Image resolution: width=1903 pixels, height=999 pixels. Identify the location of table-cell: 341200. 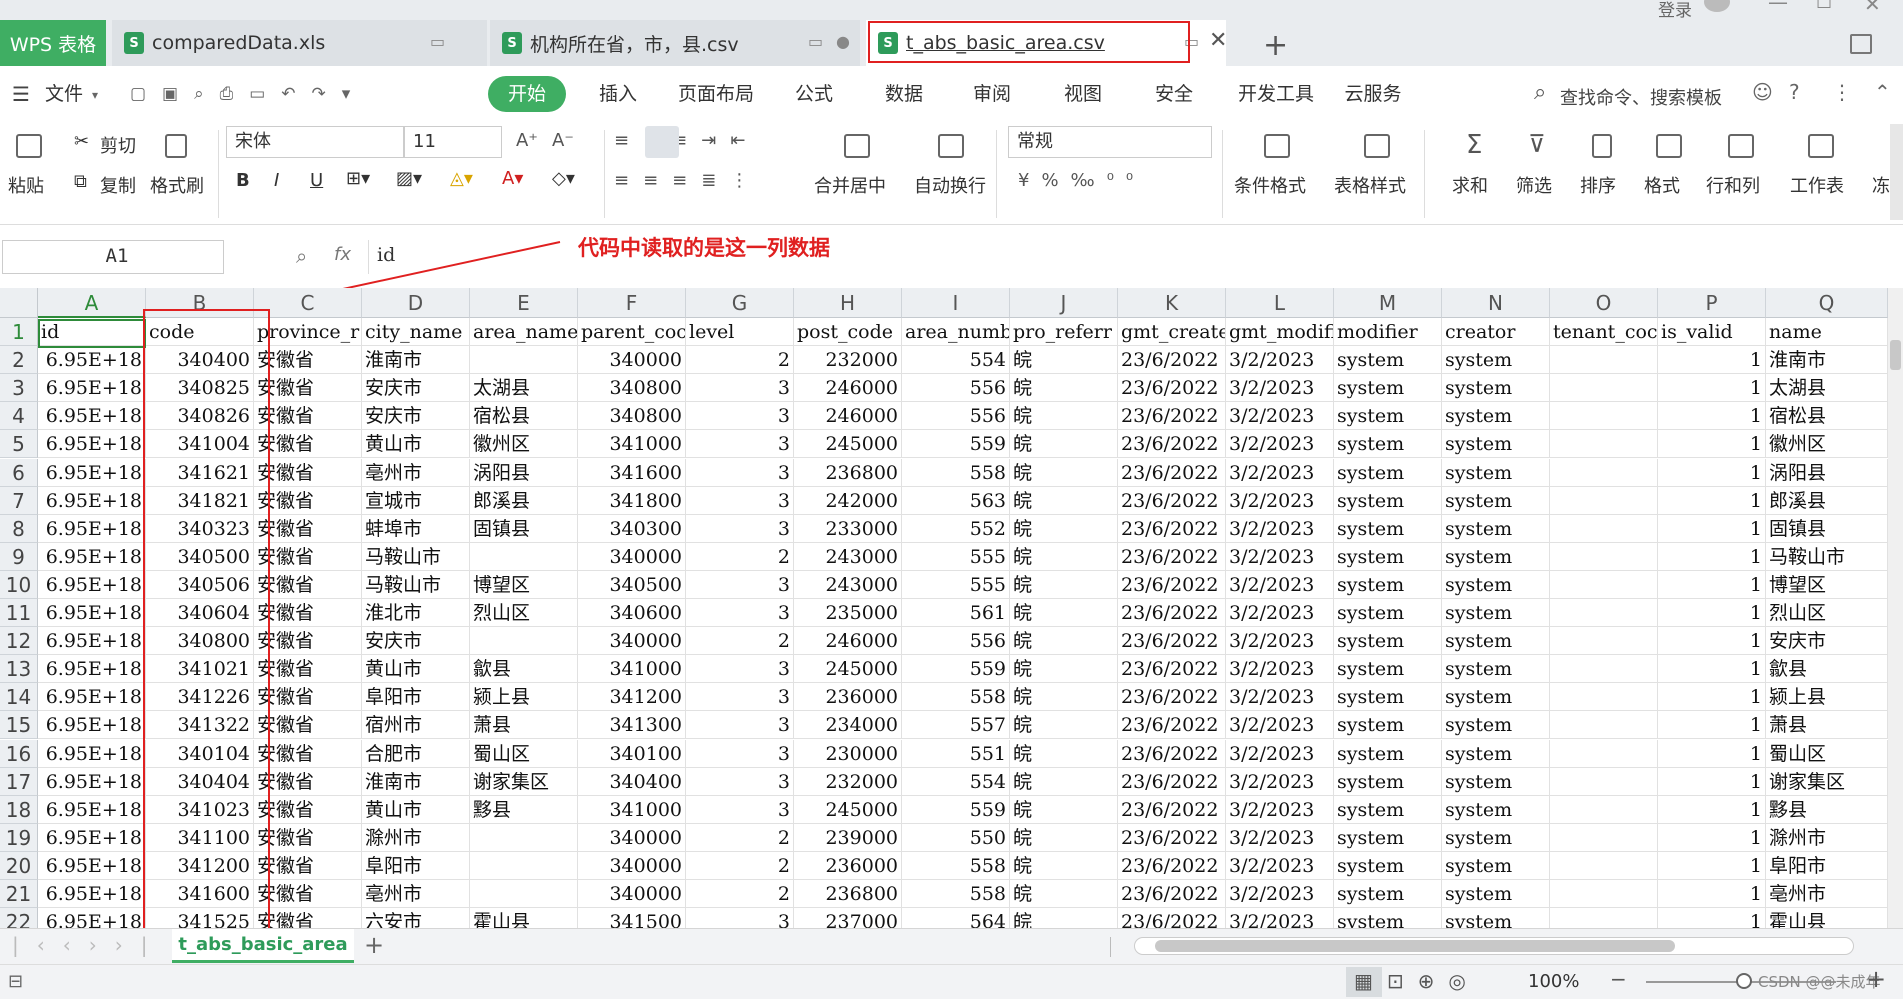
(632, 697).